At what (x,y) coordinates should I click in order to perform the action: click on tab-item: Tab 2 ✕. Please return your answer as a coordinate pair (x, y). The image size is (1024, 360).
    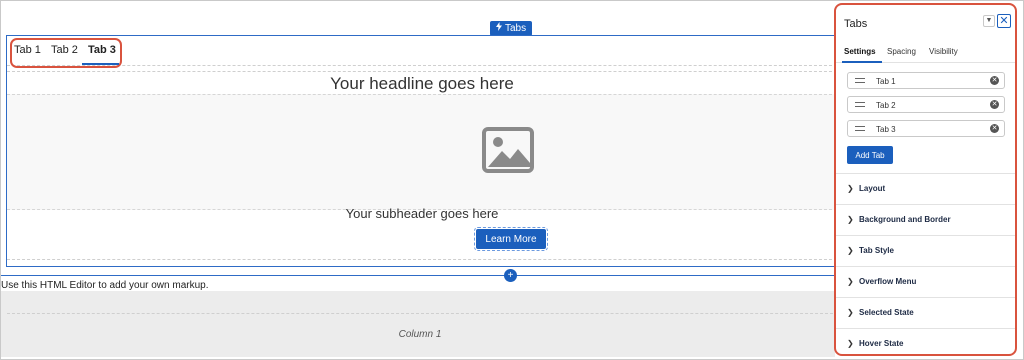
    Looking at the image, I should click on (926, 104).